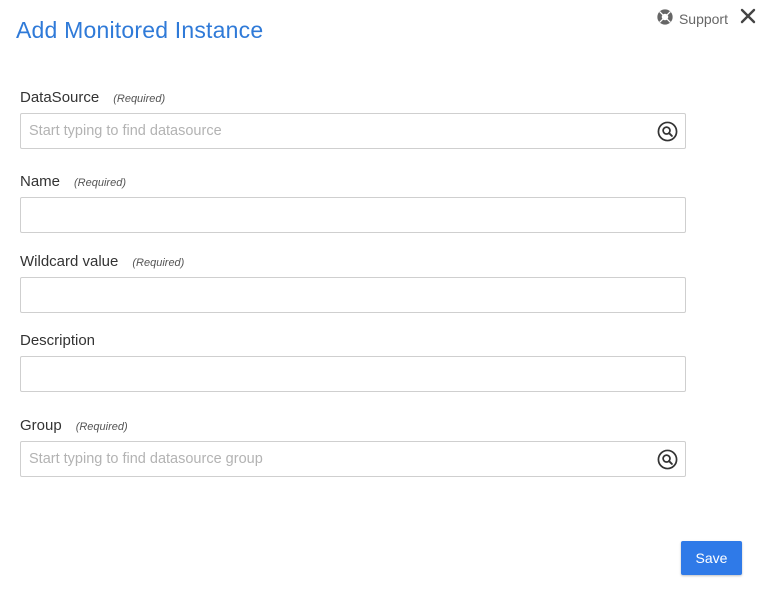  I want to click on lifebuoy-icon, so click(665, 18).